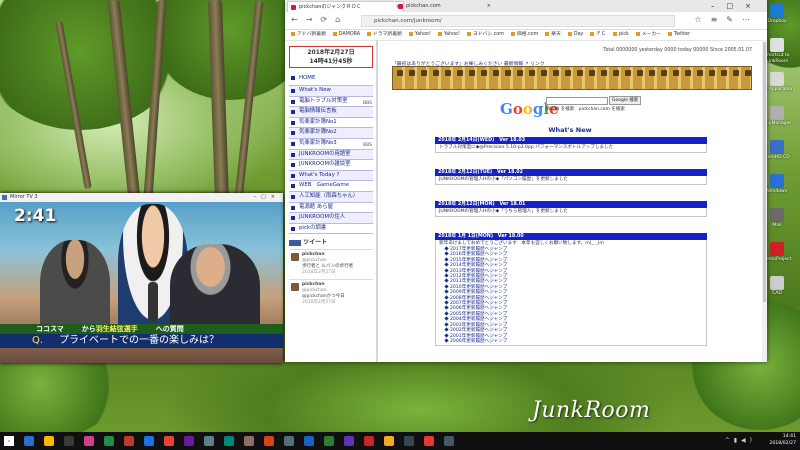 The width and height of the screenshot is (800, 450). Describe the element at coordinates (331, 176) in the screenshot. I see `menu-item: What's Today ?` at that location.